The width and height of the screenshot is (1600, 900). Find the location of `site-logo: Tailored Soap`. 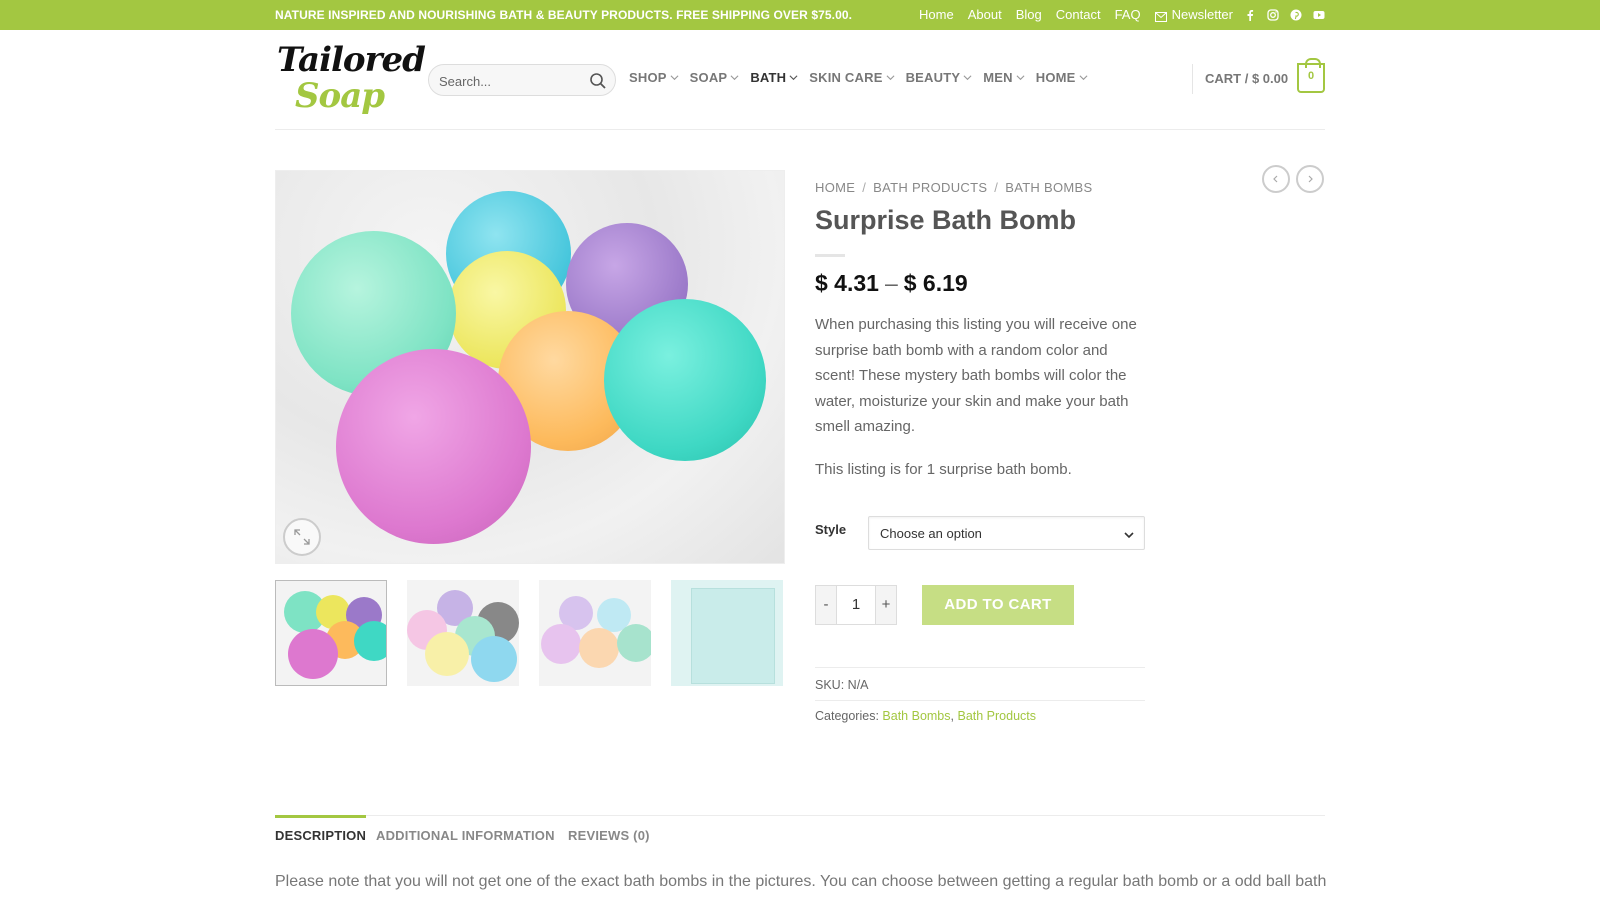

site-logo: Tailored Soap is located at coordinates (350, 79).